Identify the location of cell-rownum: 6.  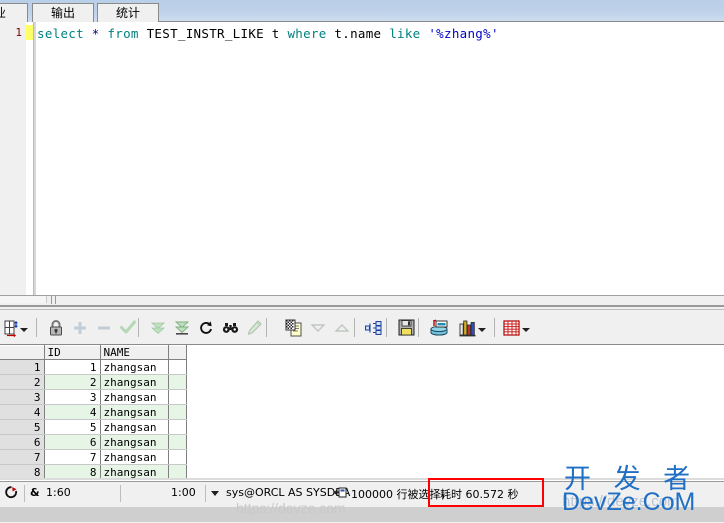
(22, 442).